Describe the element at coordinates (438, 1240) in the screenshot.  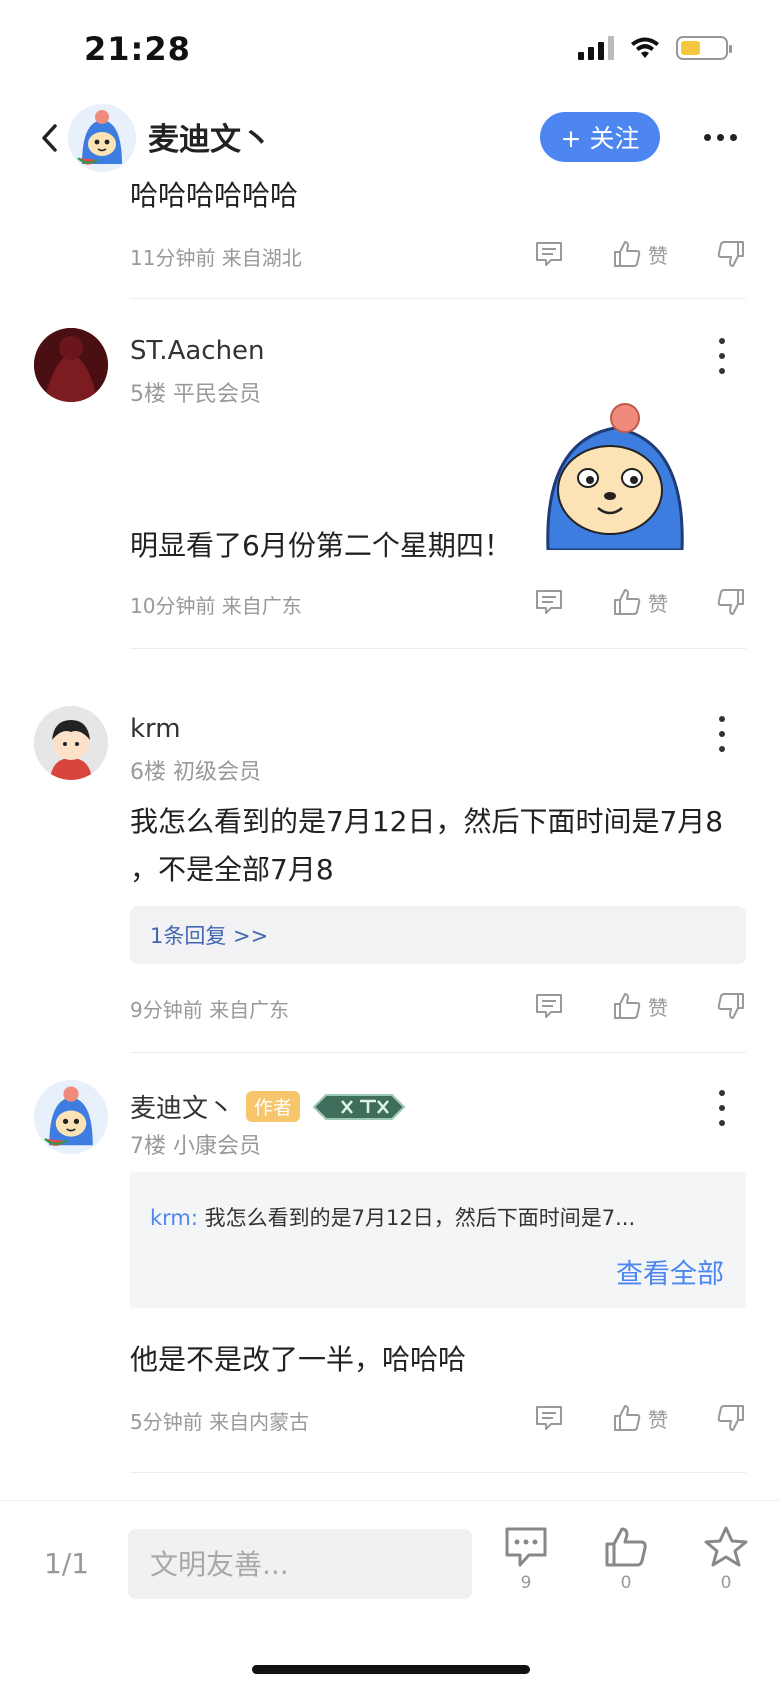
I see `quoted-comment: krm: 我怎么看到的是7月12日，然后下面时间是7... 查看全部` at that location.